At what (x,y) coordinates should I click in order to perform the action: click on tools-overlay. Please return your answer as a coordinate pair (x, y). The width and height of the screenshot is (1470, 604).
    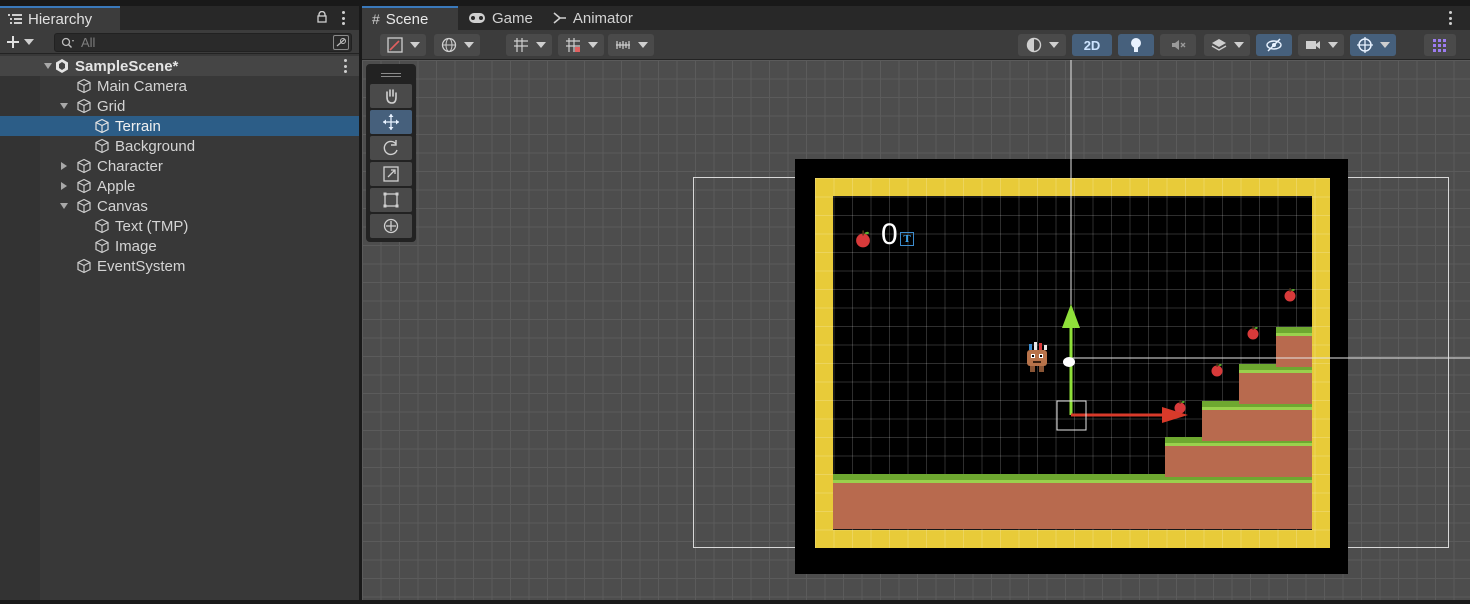
    Looking at the image, I should click on (391, 153).